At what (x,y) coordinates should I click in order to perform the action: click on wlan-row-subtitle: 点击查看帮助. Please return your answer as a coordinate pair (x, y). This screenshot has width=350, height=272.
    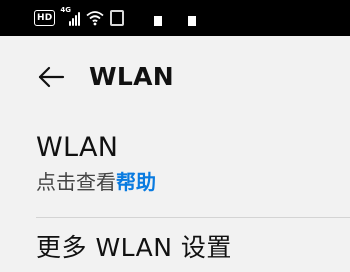
    Looking at the image, I should click on (193, 182).